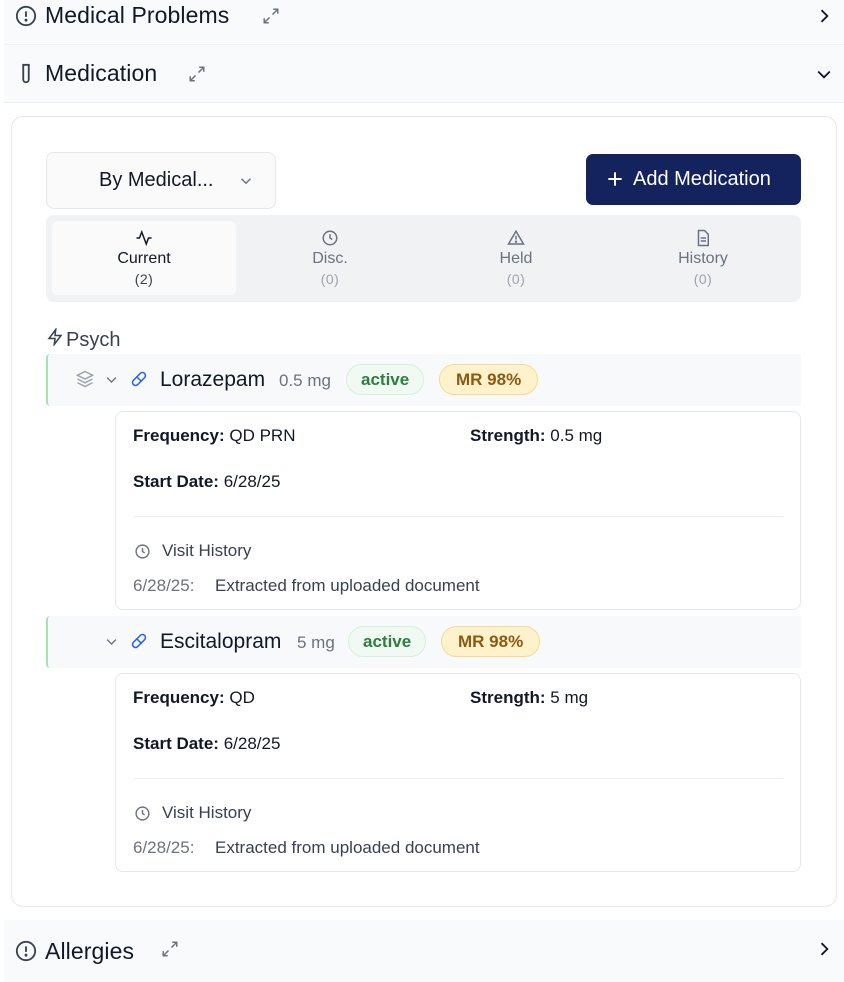 This screenshot has height=982, width=844. Describe the element at coordinates (424, 951) in the screenshot. I see `section-allergies: Allergies` at that location.